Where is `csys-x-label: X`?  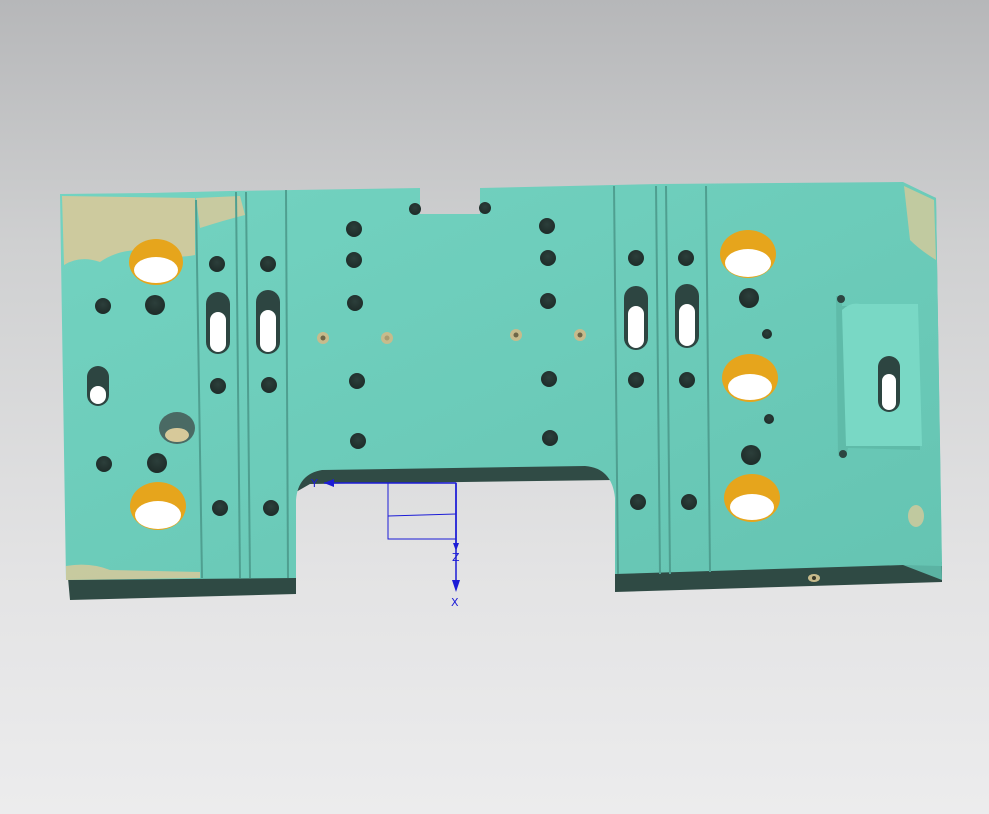
csys-x-label: X is located at coordinates (455, 602).